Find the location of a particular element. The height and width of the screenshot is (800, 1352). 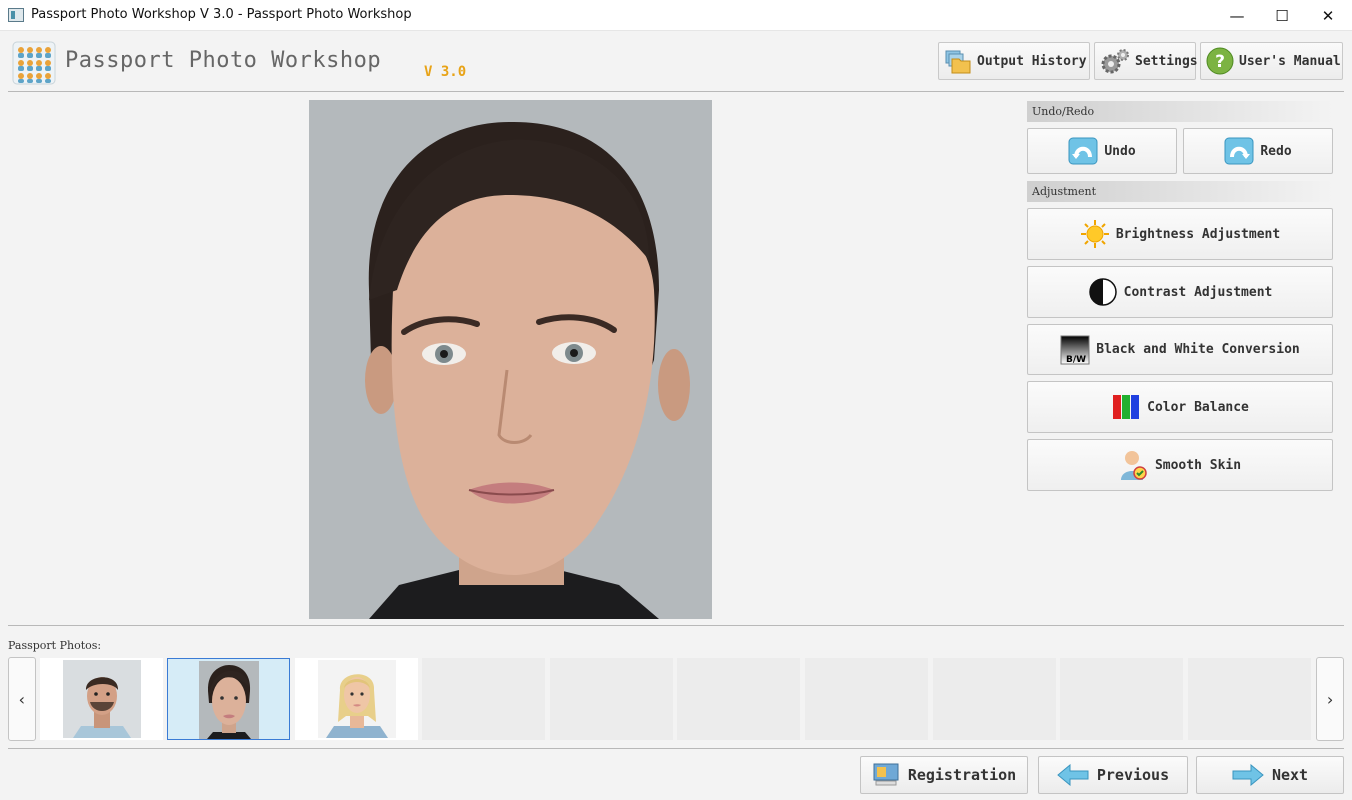

bw-conversion-label: Black and White Conversion is located at coordinates (1198, 349).